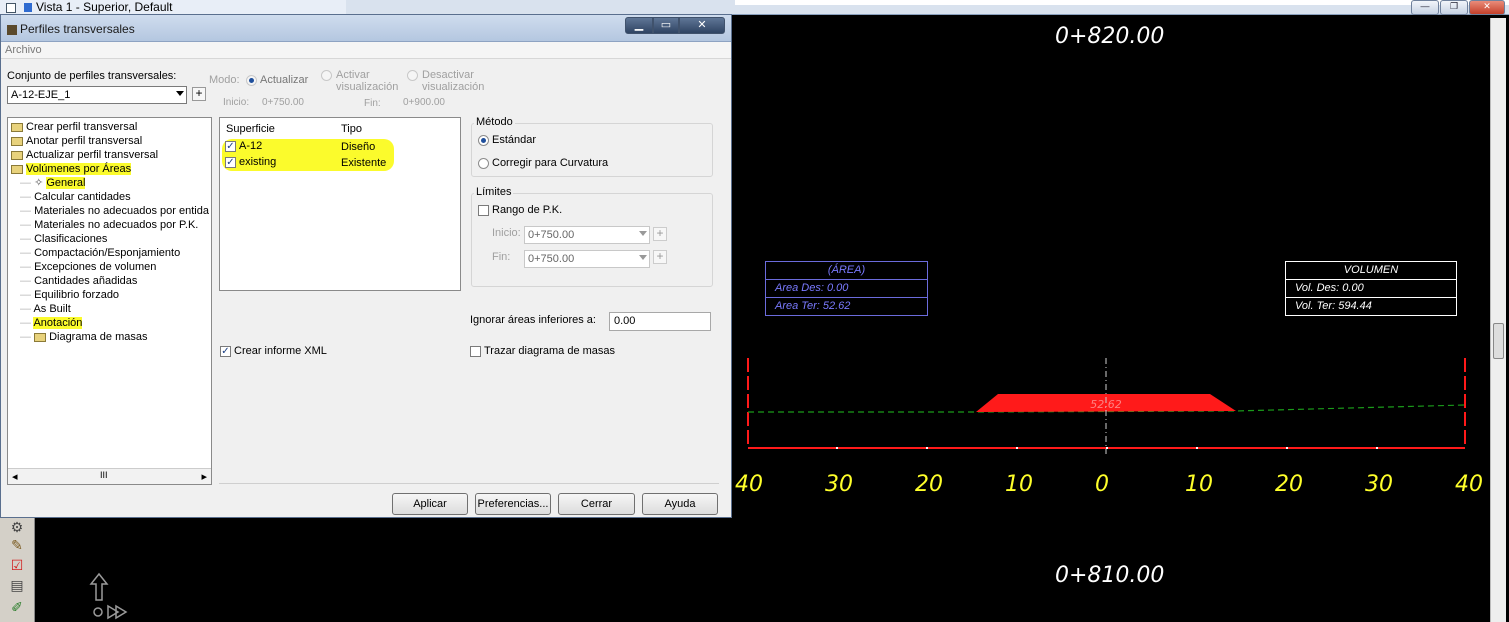 This screenshot has width=1509, height=622. Describe the element at coordinates (250, 129) in the screenshot. I see `col-superficie: Superficie` at that location.